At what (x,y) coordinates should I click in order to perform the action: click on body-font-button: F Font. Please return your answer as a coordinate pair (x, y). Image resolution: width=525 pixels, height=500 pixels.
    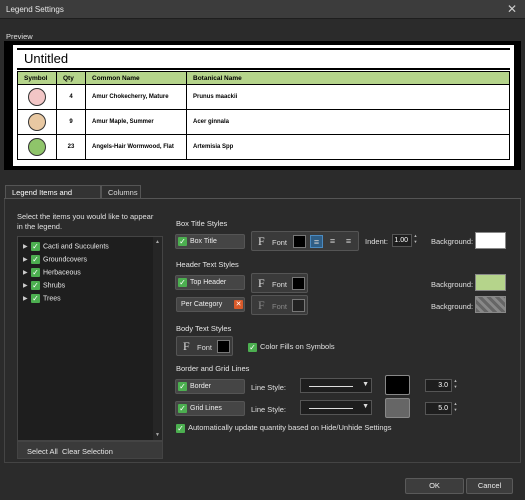
    Looking at the image, I should click on (204, 346).